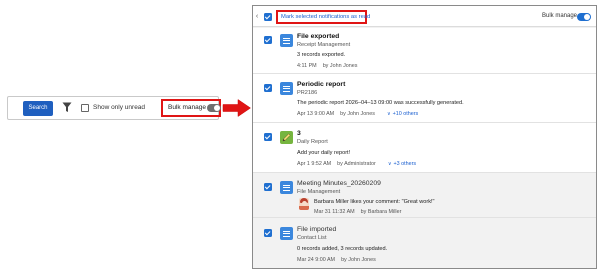 The width and height of the screenshot is (600, 275). Describe the element at coordinates (324, 153) in the screenshot. I see `item-body: Add your daily report!` at that location.